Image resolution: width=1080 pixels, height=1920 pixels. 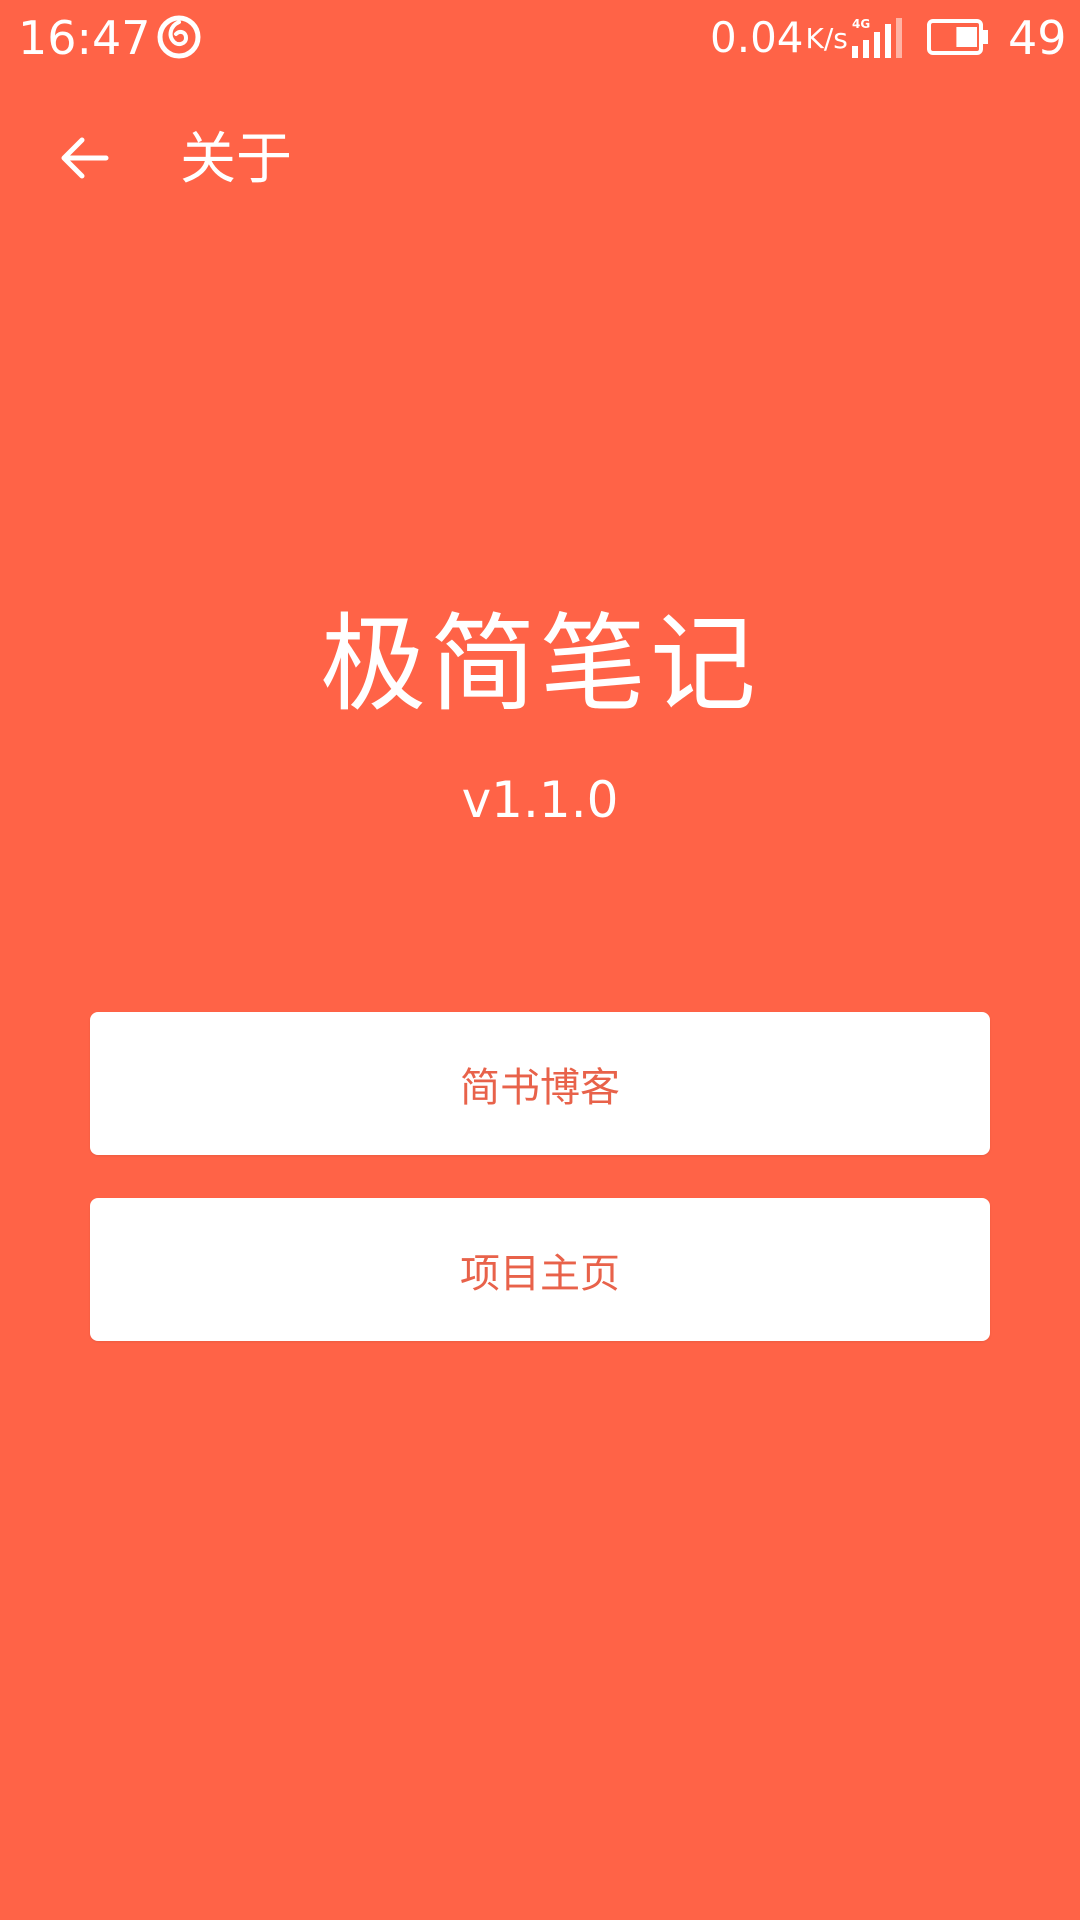 What do you see at coordinates (236, 159) in the screenshot?
I see `page-title: 关于` at bounding box center [236, 159].